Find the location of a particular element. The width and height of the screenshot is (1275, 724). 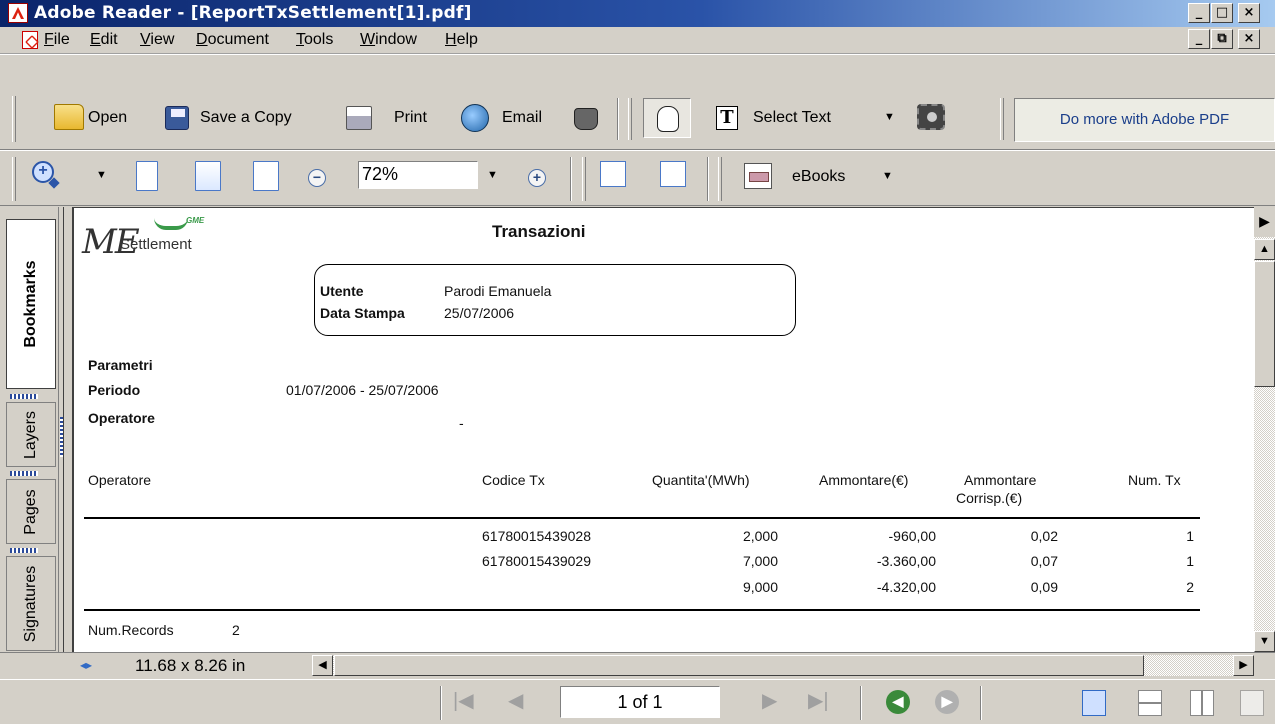

zoom-in-button: + is located at coordinates (537, 178).